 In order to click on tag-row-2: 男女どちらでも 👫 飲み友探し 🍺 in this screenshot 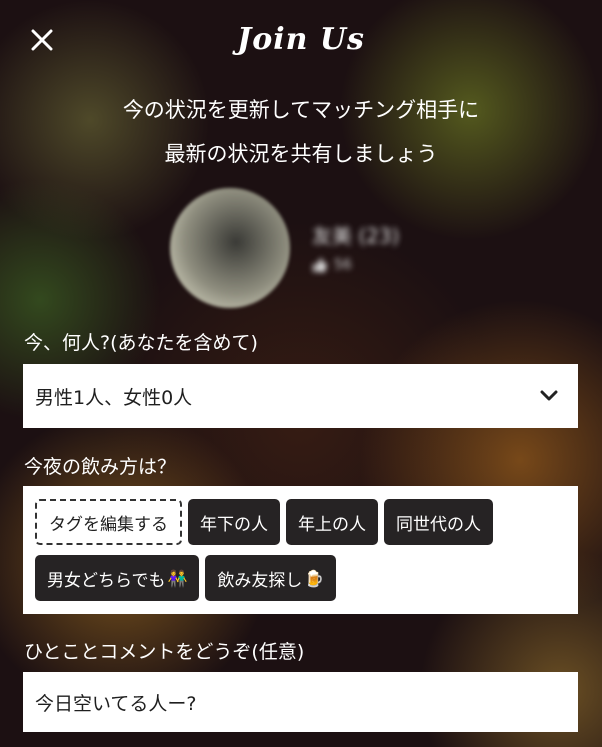, I will do `click(301, 578)`.